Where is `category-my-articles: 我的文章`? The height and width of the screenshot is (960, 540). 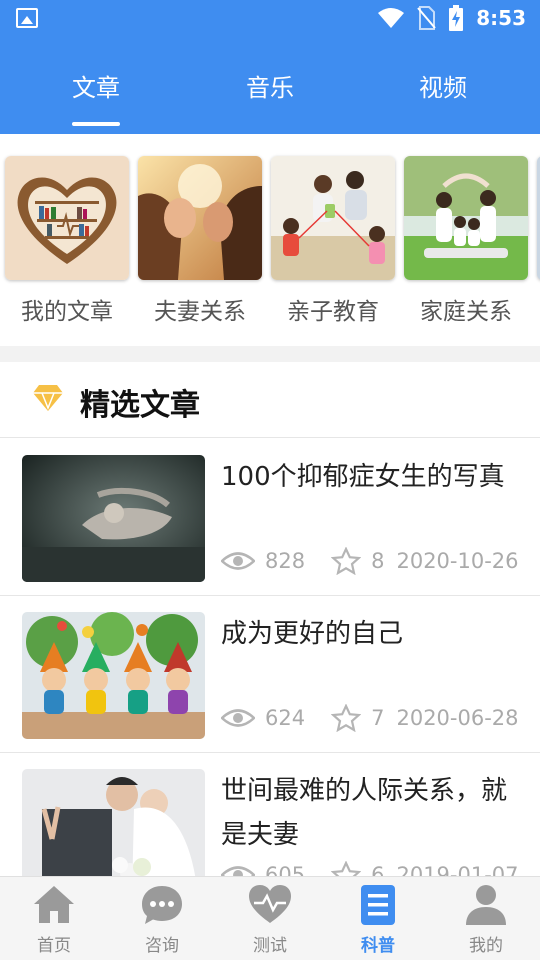 category-my-articles: 我的文章 is located at coordinates (67, 241).